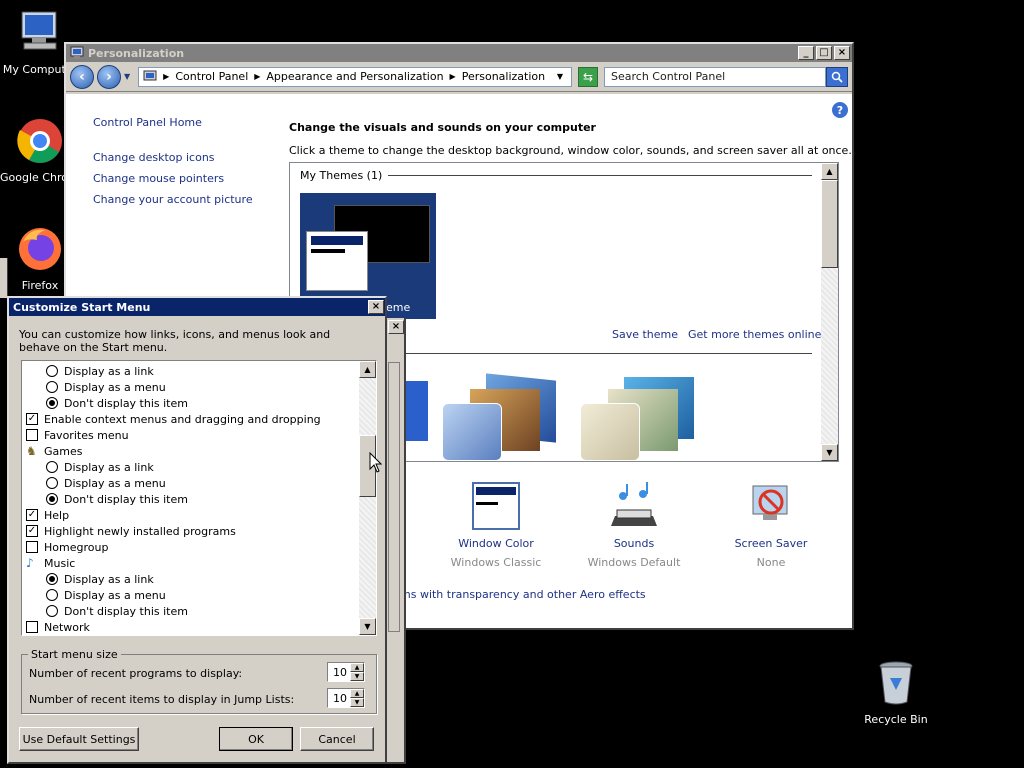 The image size is (1024, 768). Describe the element at coordinates (501, 417) in the screenshot. I see `theme-thumbnail-architecture` at that location.